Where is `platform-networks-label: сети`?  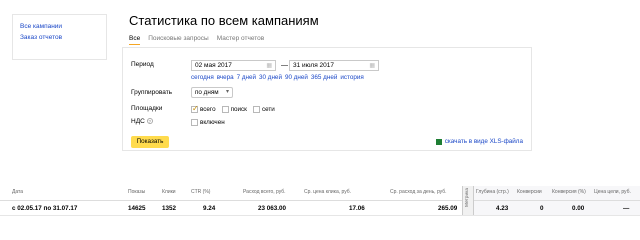 platform-networks-label: сети is located at coordinates (268, 110).